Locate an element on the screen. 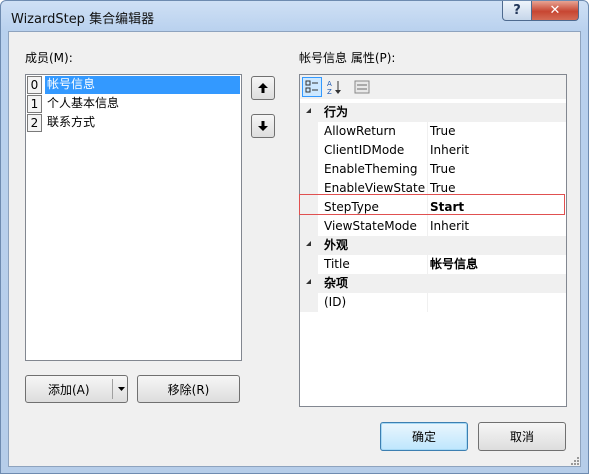  property-row: Title 帐号信息 is located at coordinates (433, 264).